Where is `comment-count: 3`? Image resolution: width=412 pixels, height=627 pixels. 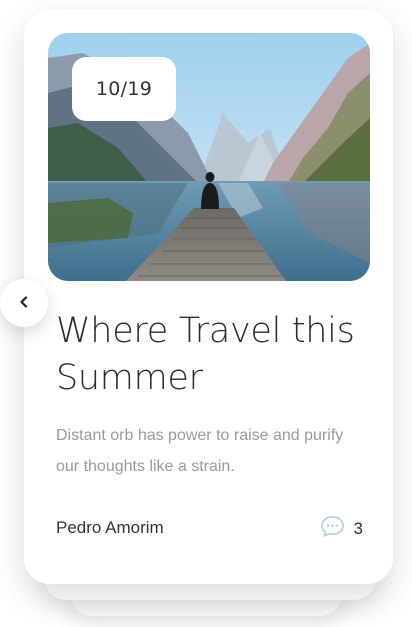 comment-count: 3 is located at coordinates (358, 528).